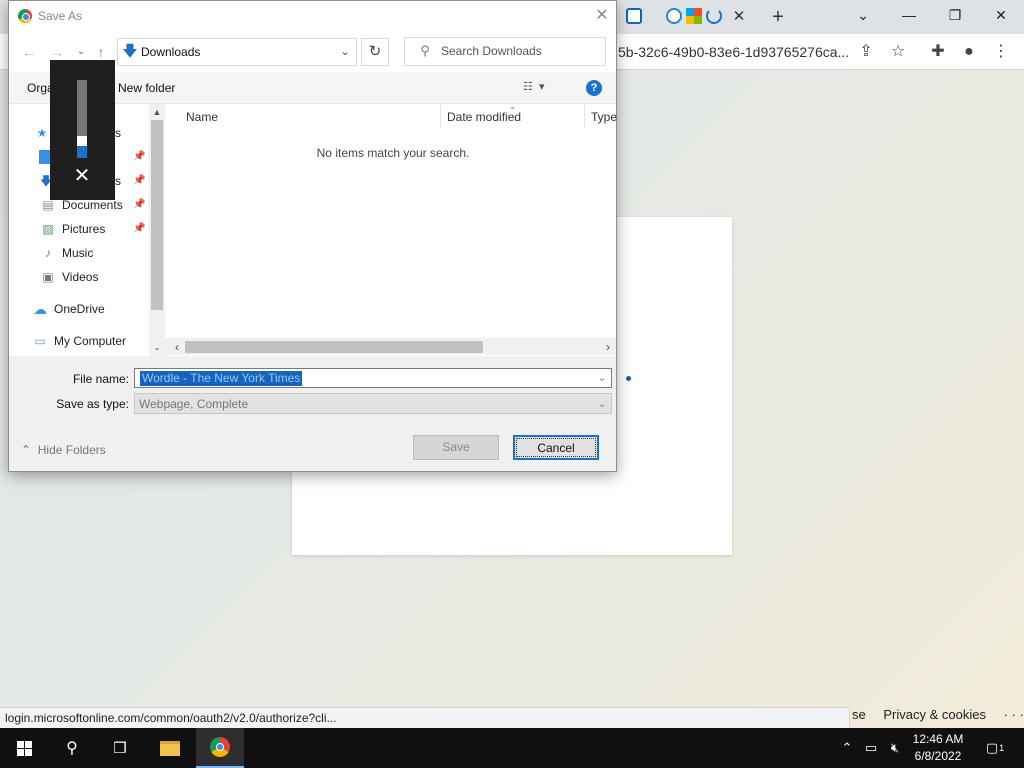 The image size is (1024, 768). What do you see at coordinates (1001, 15) in the screenshot?
I see `window-close-button: ✕` at bounding box center [1001, 15].